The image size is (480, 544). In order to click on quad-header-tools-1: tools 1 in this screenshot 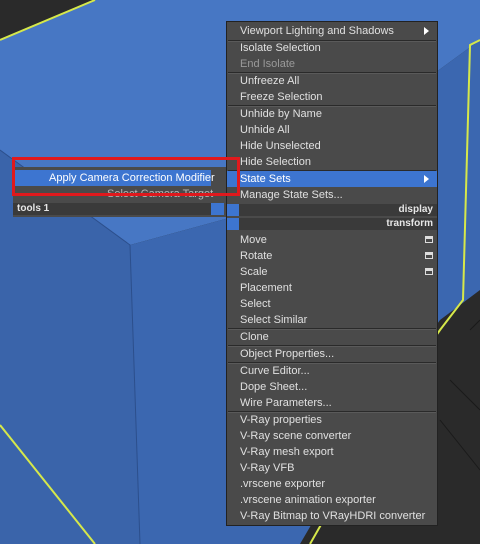, I will do `click(112, 209)`.